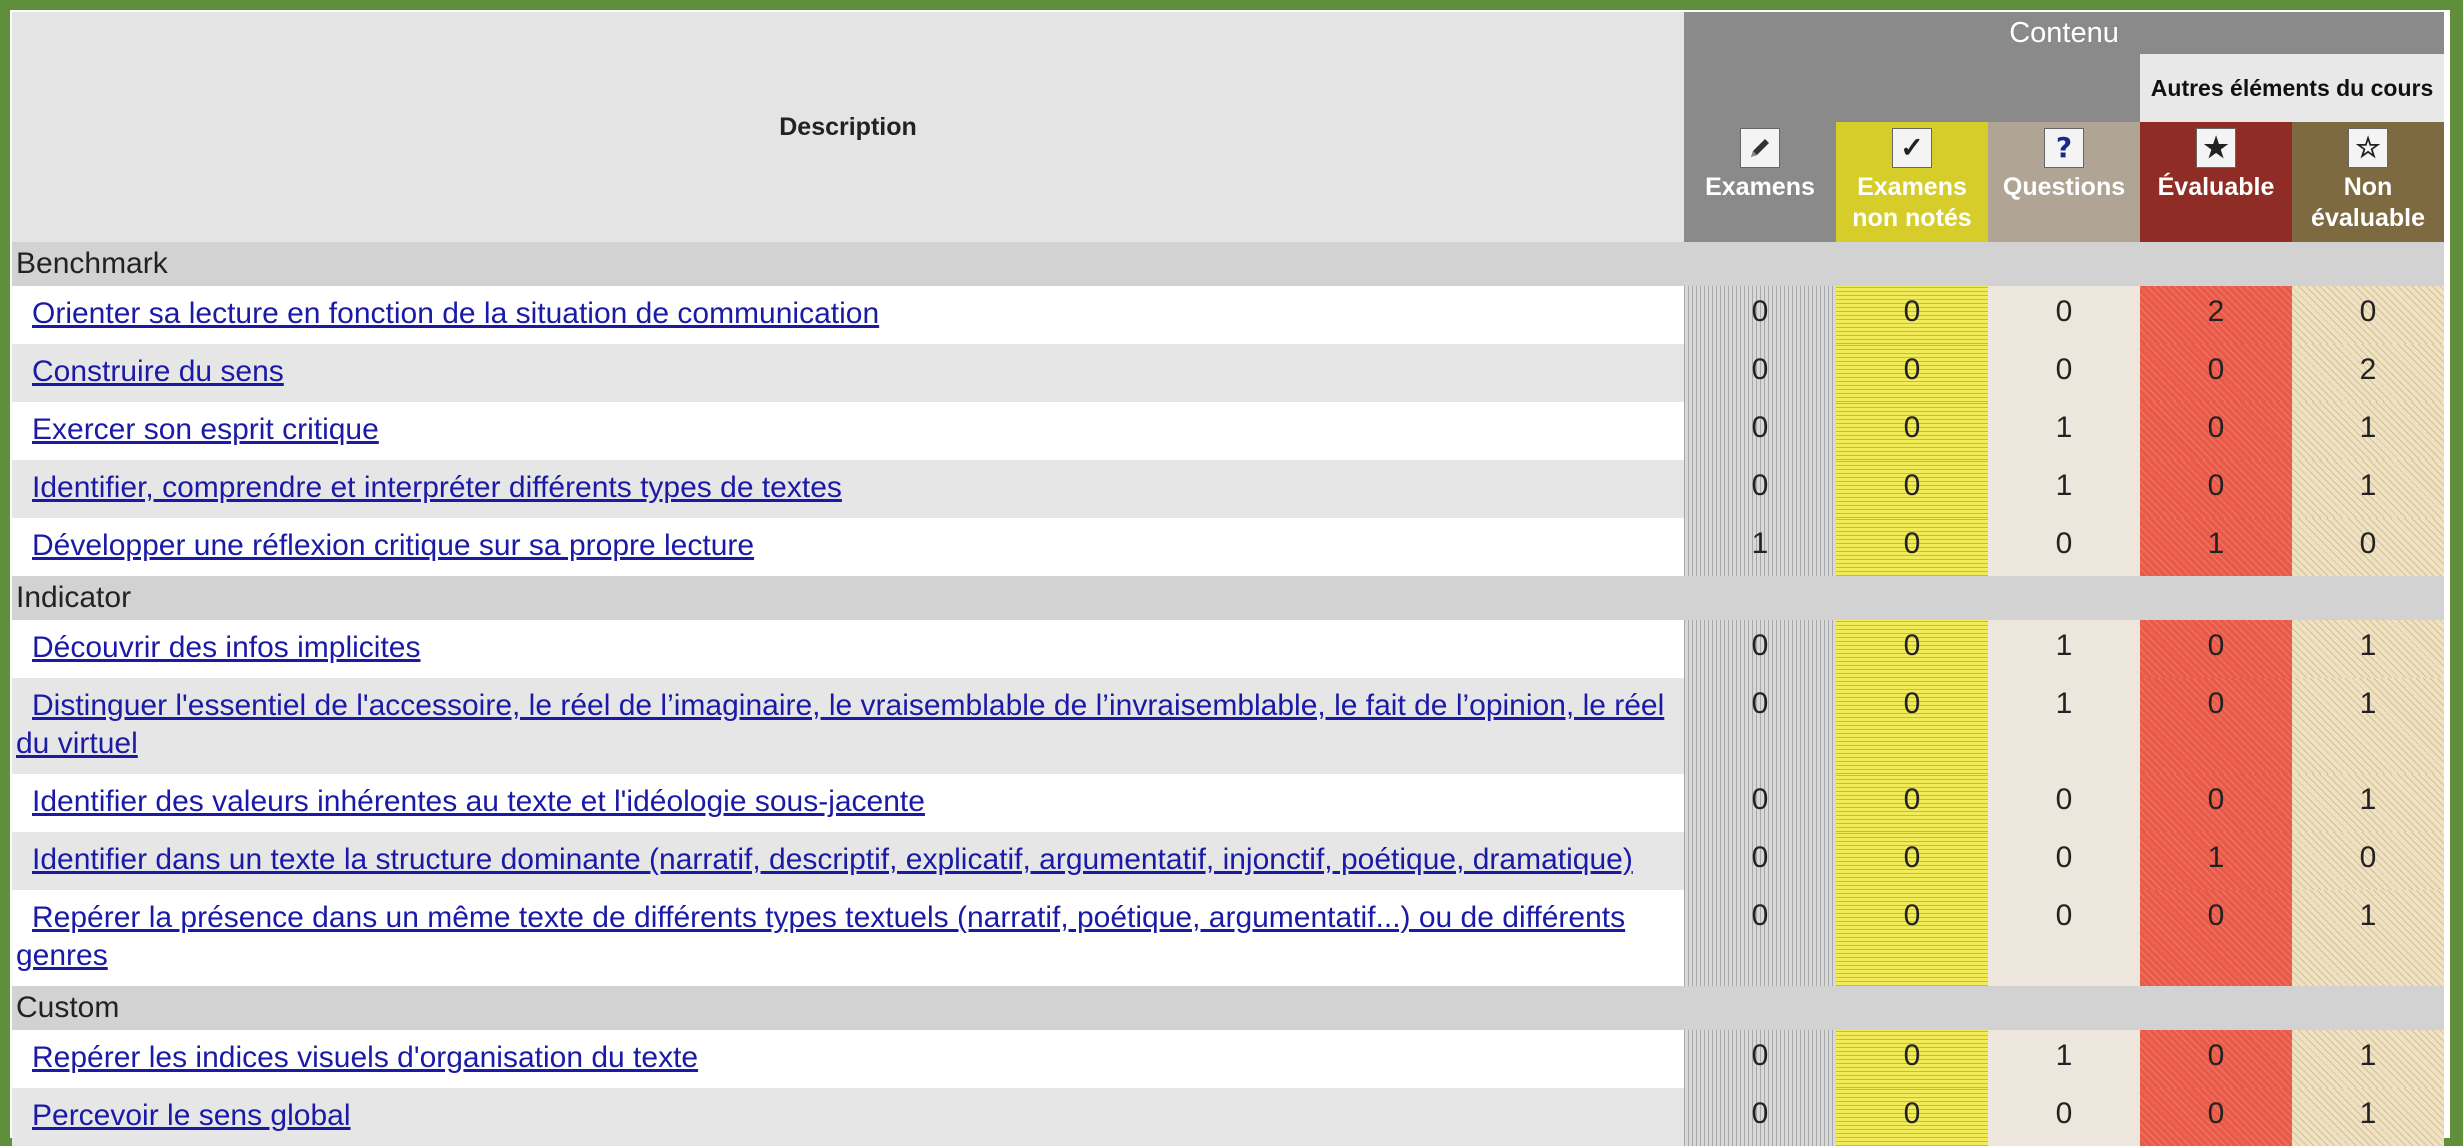 Image resolution: width=2463 pixels, height=1146 pixels. I want to click on examens-non-notes-label: Examens non notés, so click(1912, 202).